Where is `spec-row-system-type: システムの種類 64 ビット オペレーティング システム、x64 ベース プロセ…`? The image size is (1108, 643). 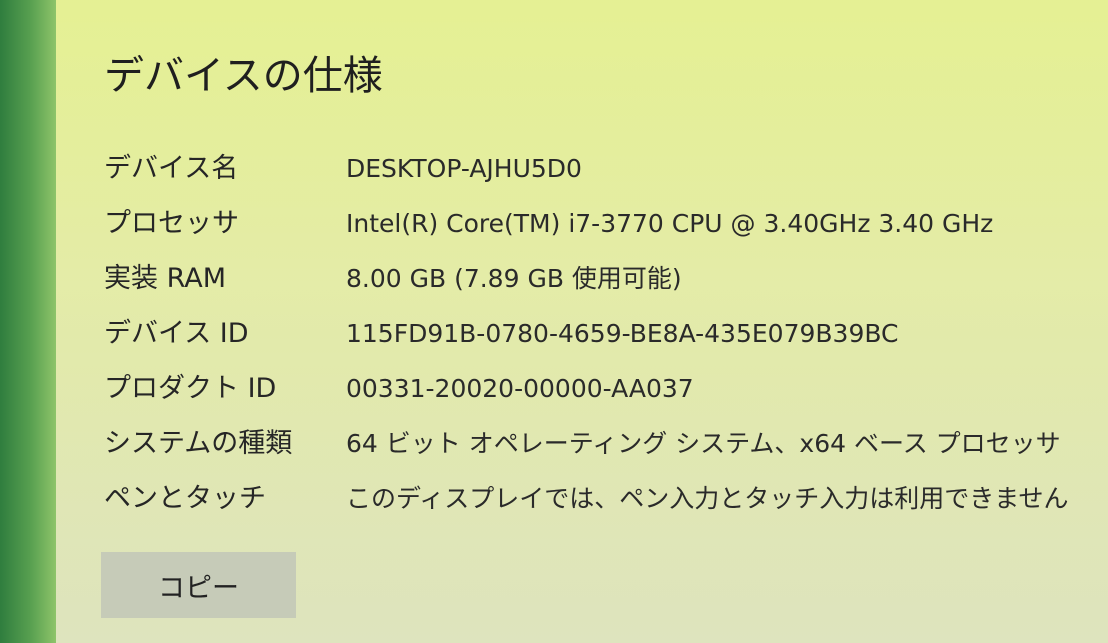 spec-row-system-type: システムの種類 64 ビット オペレーティング システム、x64 ベース プロセ… is located at coordinates (599, 447).